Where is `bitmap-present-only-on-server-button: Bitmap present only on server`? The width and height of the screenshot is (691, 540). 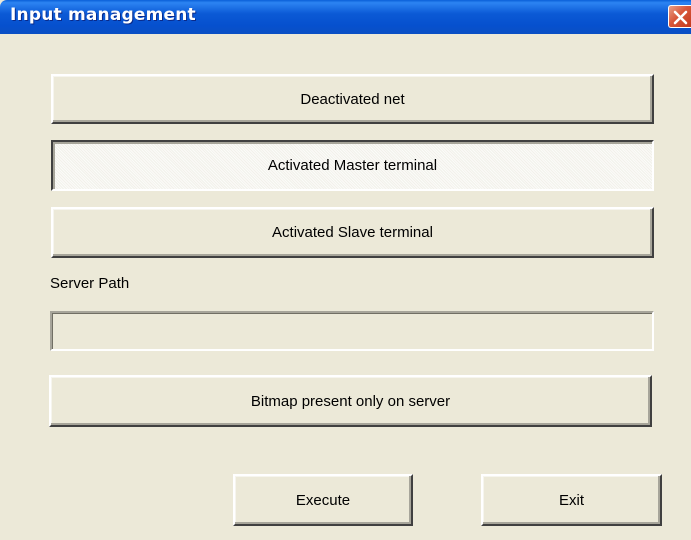
bitmap-present-only-on-server-button: Bitmap present only on server is located at coordinates (350, 401).